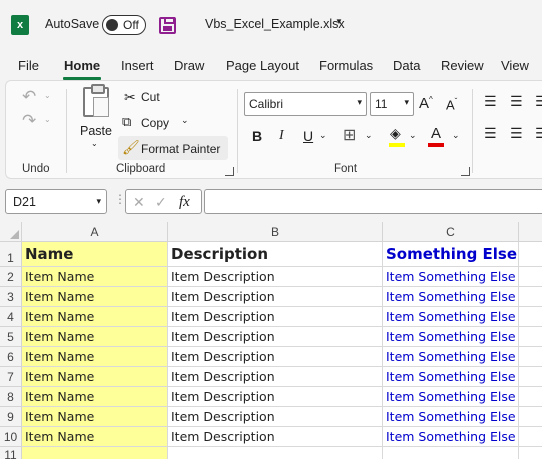  Describe the element at coordinates (131, 147) in the screenshot. I see `paintbrush-icon: 🖌` at that location.